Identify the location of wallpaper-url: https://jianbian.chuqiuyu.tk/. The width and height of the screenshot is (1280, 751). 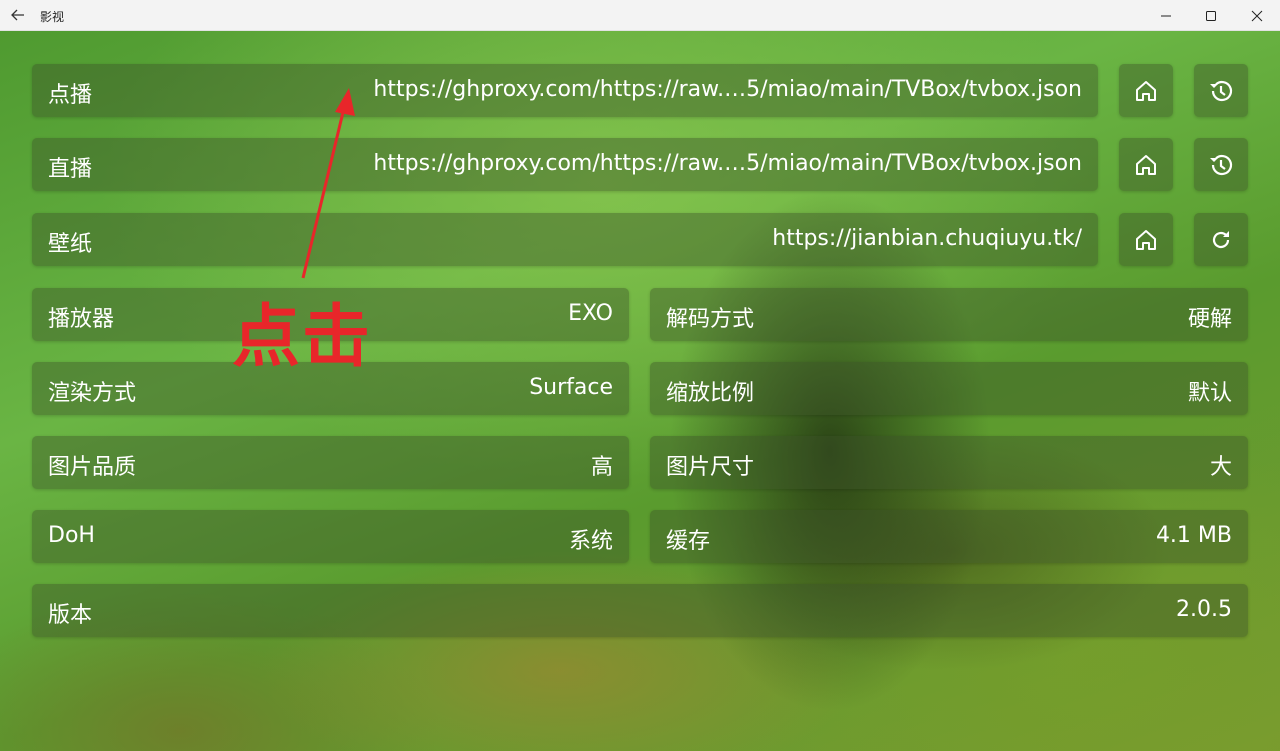
(927, 238).